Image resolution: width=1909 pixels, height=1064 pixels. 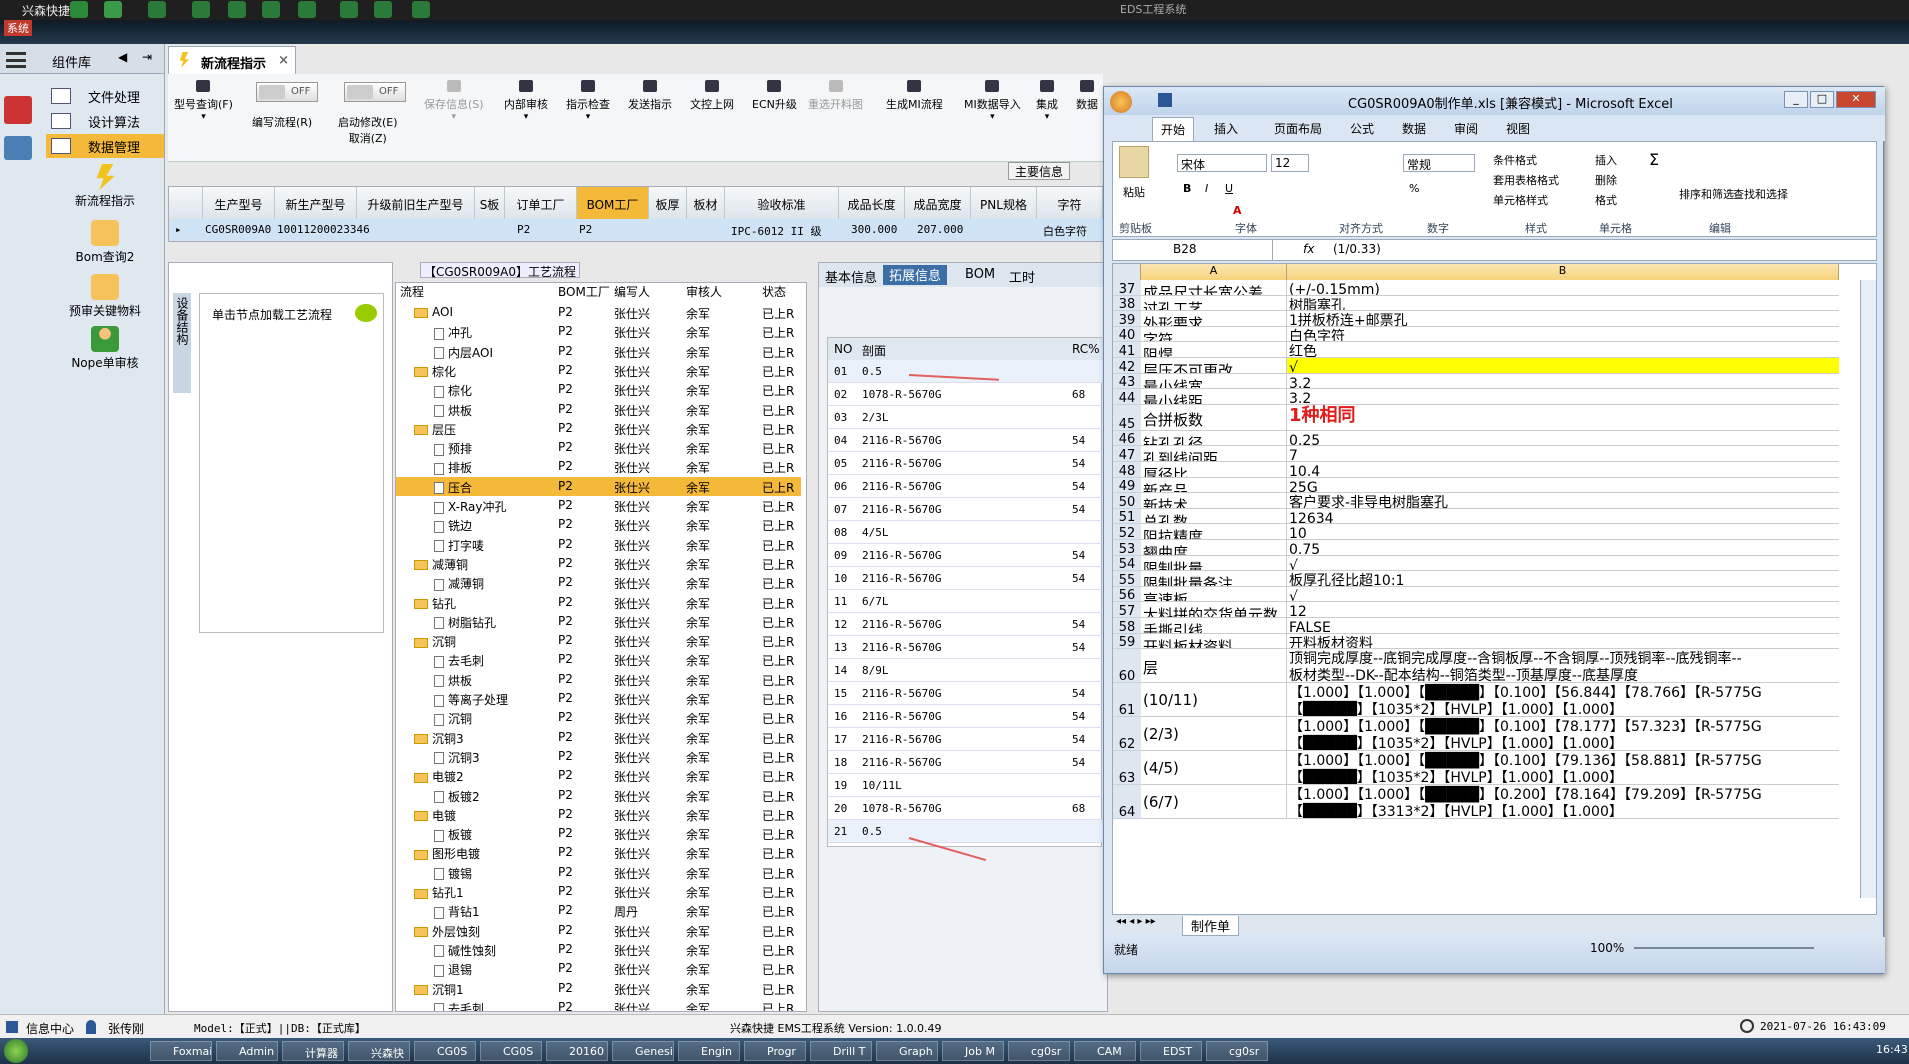 What do you see at coordinates (1563, 454) in the screenshot?
I see `cell-b: 7` at bounding box center [1563, 454].